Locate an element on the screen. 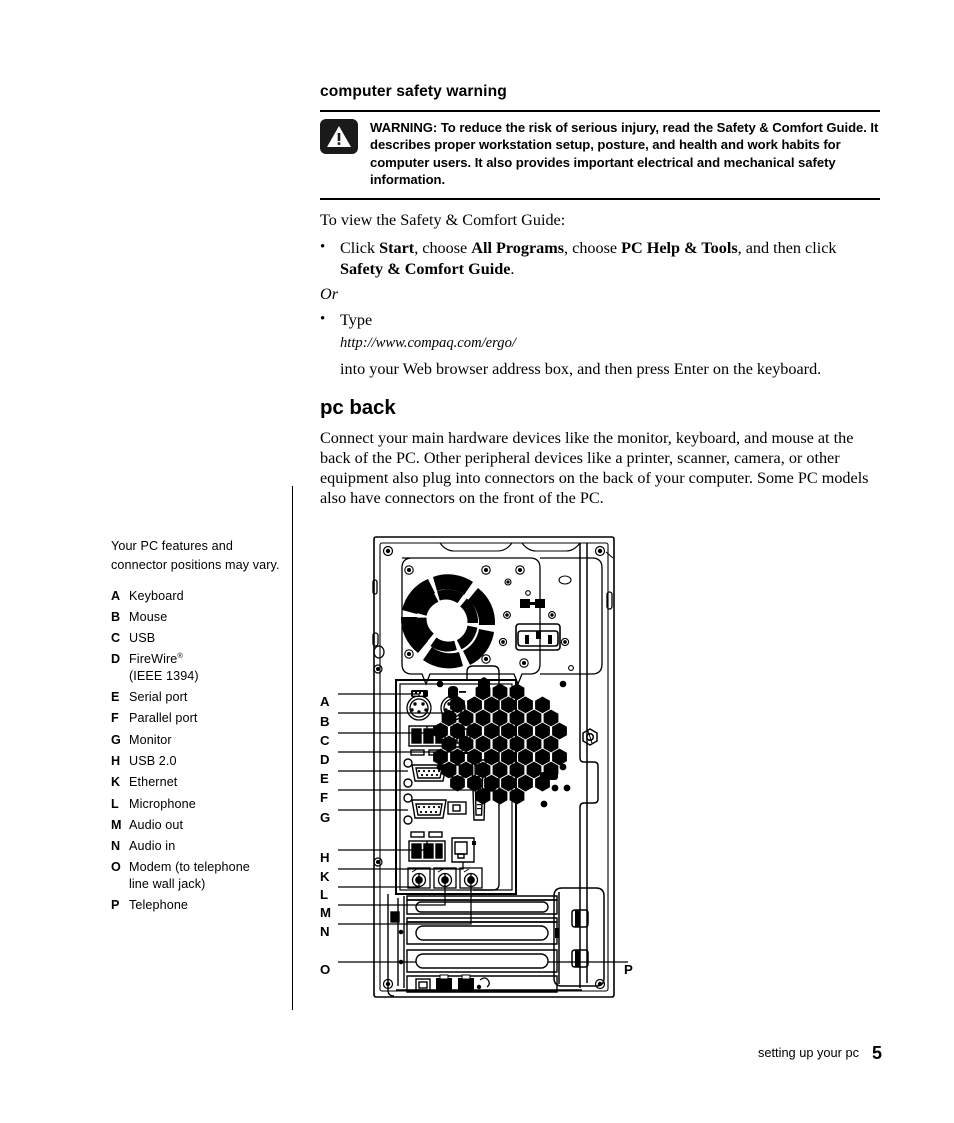 The height and width of the screenshot is (1123, 954). page-footer: setting up your pc 5 is located at coordinates (441, 1052).